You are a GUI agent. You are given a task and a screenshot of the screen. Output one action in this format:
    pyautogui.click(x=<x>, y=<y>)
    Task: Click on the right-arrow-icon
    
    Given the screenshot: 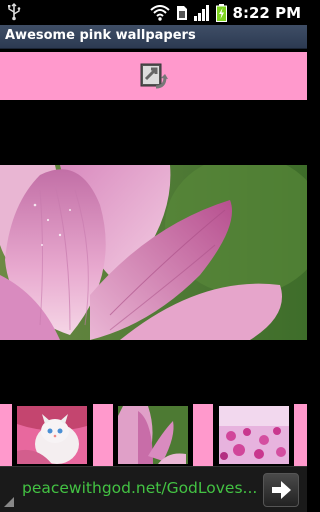 What is the action you would take?
    pyautogui.click(x=281, y=490)
    